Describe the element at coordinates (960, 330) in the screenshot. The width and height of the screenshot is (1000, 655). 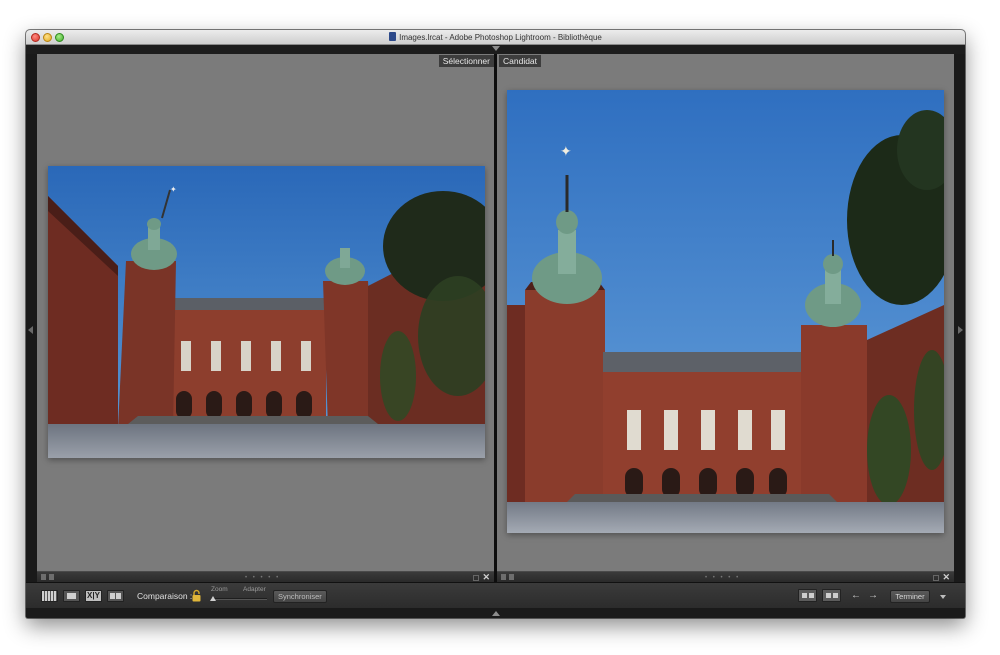
I see `right-panel-toggle-icon` at that location.